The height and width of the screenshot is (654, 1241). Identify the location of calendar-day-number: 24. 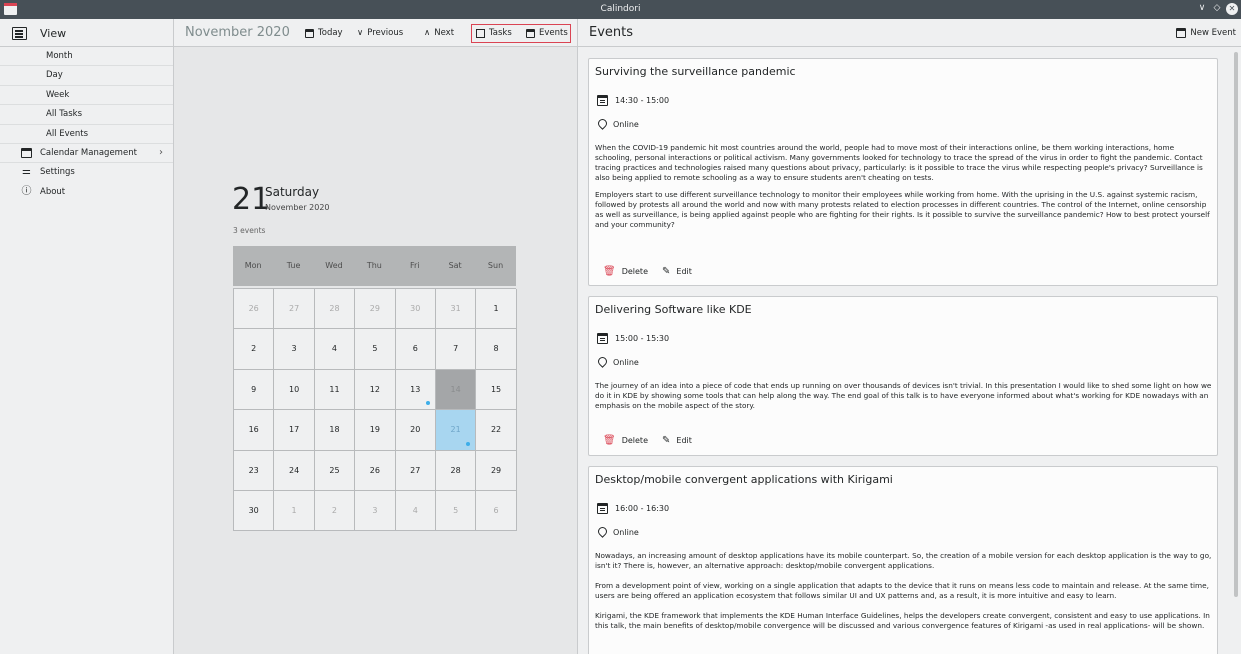
(294, 470).